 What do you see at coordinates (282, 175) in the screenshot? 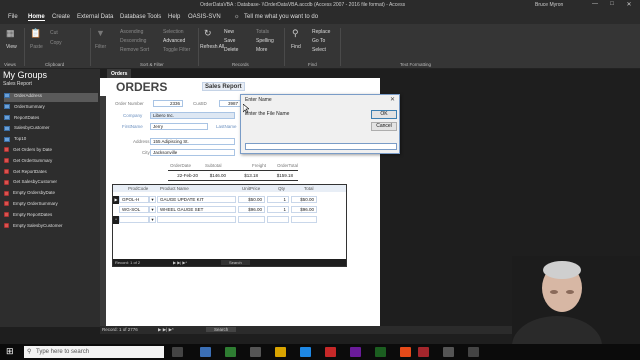
I see `ordertotal-field: $159.18` at bounding box center [282, 175].